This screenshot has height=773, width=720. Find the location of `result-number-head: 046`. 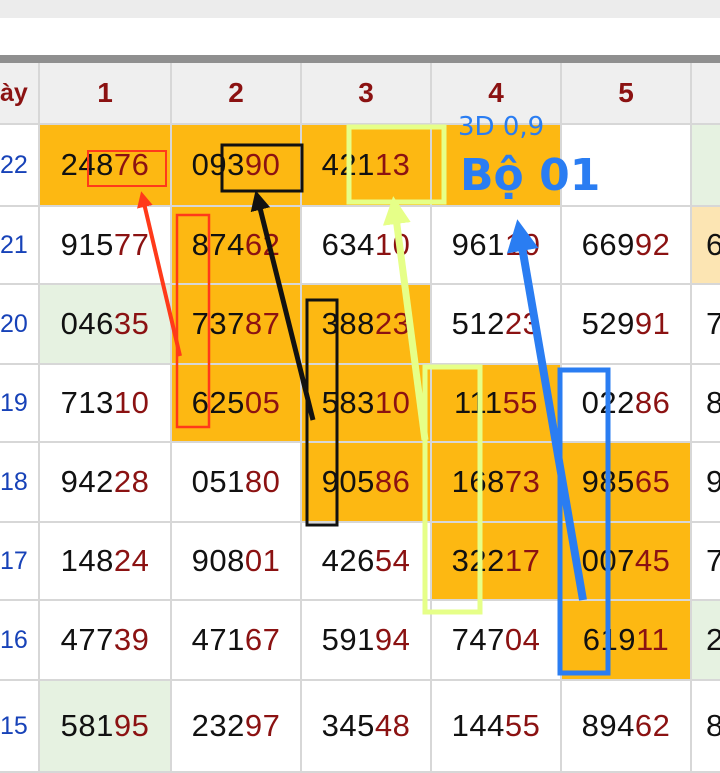

result-number-head: 046 is located at coordinates (87, 323).